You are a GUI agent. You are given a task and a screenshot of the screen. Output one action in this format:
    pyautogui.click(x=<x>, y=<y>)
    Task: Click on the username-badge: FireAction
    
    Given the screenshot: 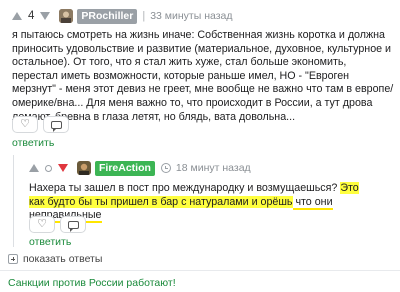 What is the action you would take?
    pyautogui.click(x=125, y=168)
    